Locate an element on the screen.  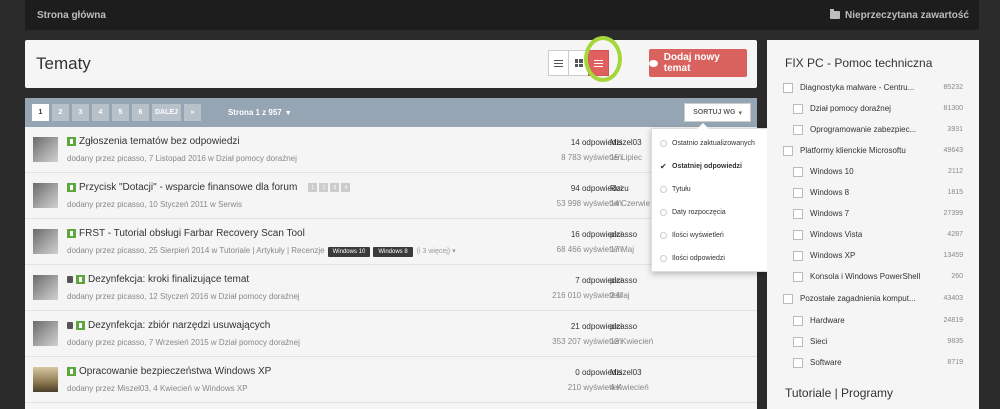
tag-badge: Windows 8 is located at coordinates (393, 252).